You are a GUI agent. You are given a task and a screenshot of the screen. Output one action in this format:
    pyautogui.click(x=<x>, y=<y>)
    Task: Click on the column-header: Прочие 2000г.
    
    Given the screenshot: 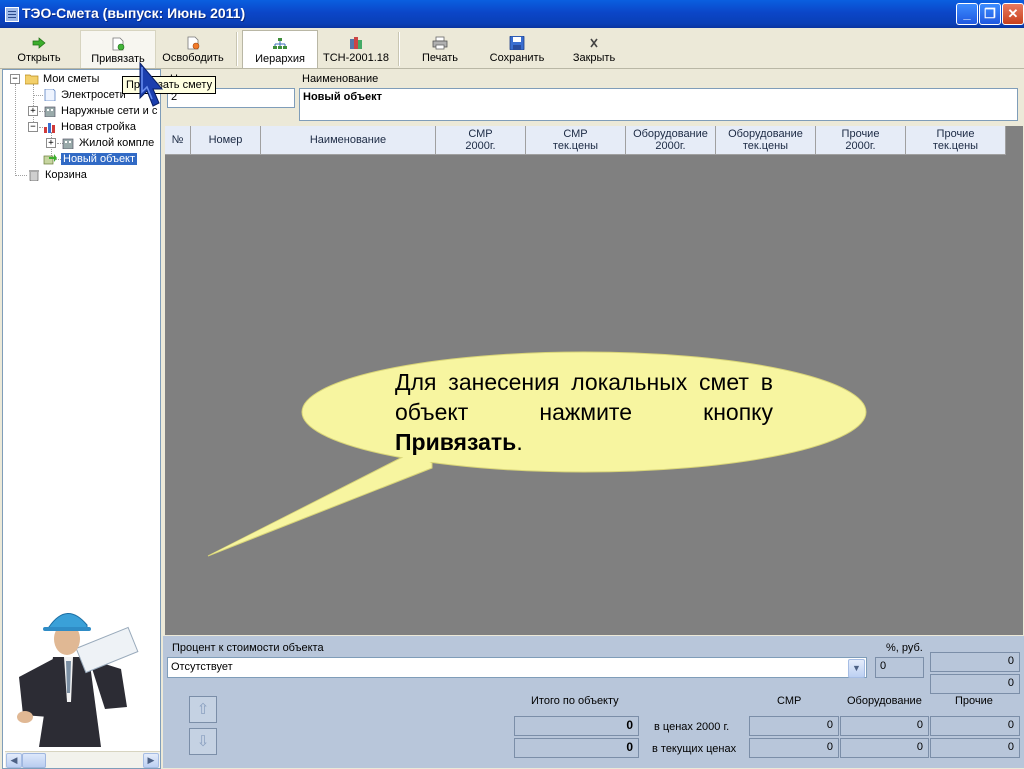 What is the action you would take?
    pyautogui.click(x=861, y=140)
    